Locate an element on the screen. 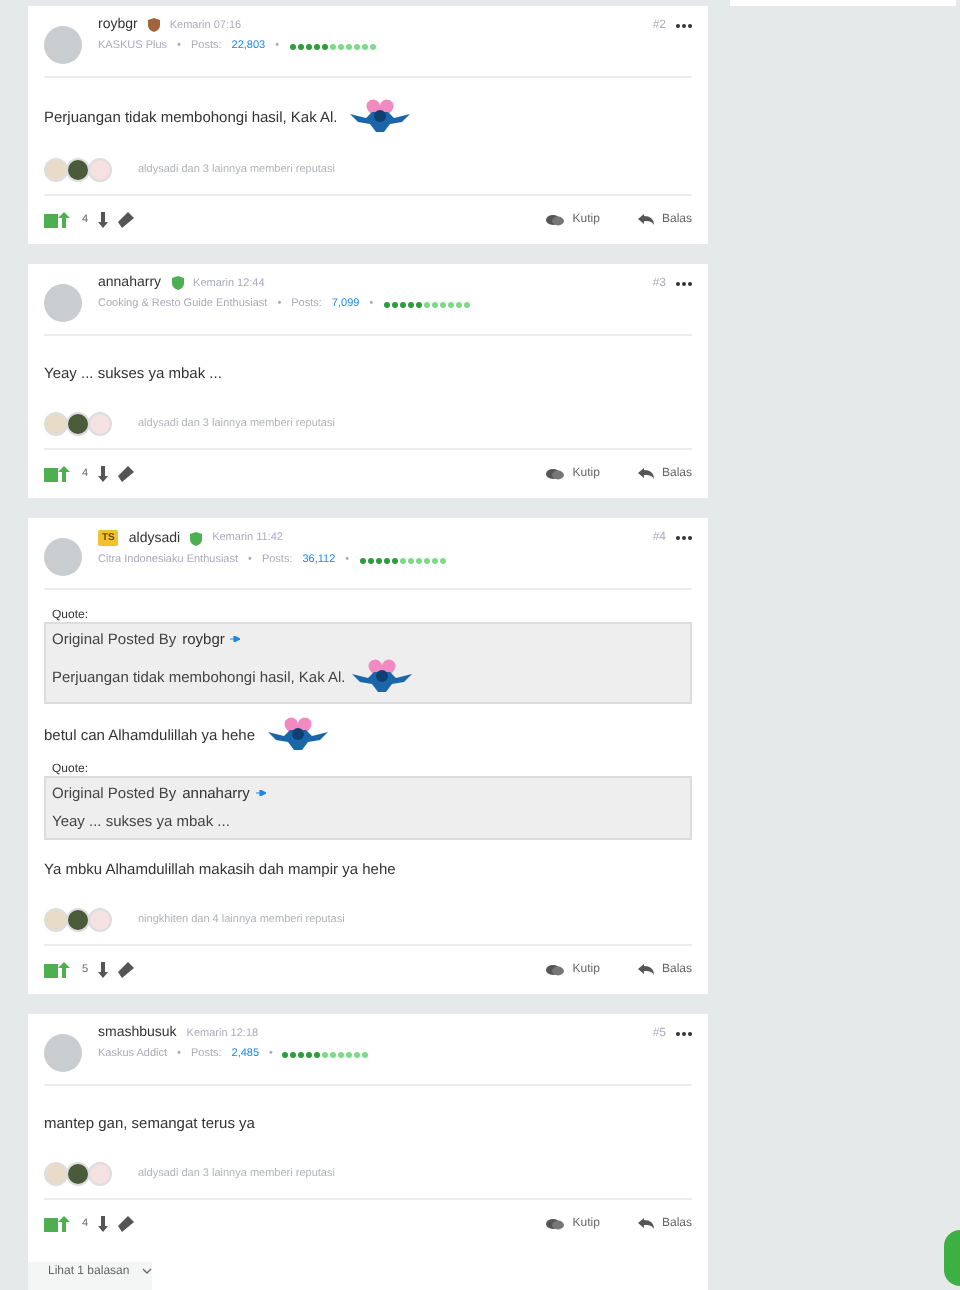 The height and width of the screenshot is (1290, 960). chevron-down-icon is located at coordinates (146, 1271).